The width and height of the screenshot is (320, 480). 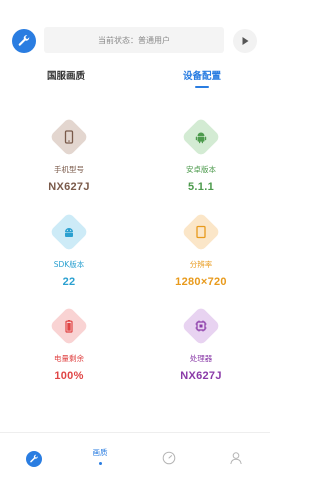 I want to click on battery-icon, so click(x=69, y=326).